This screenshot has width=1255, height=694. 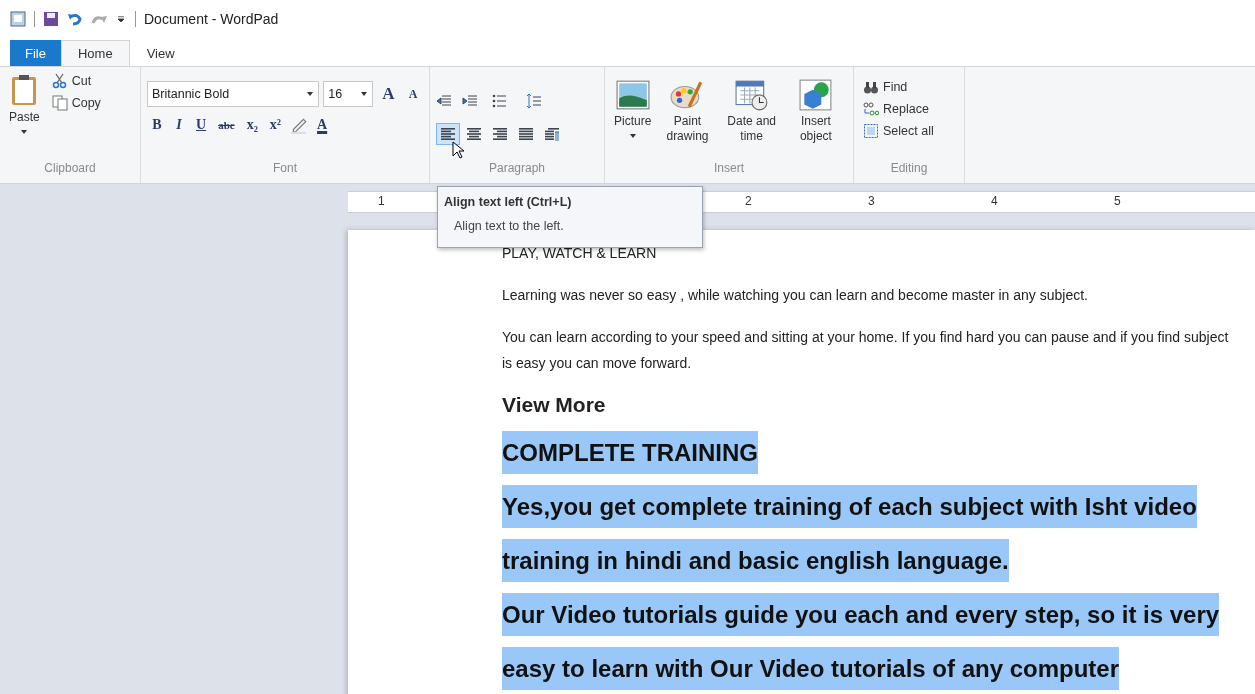 I want to click on align-center-icon, so click(x=474, y=134).